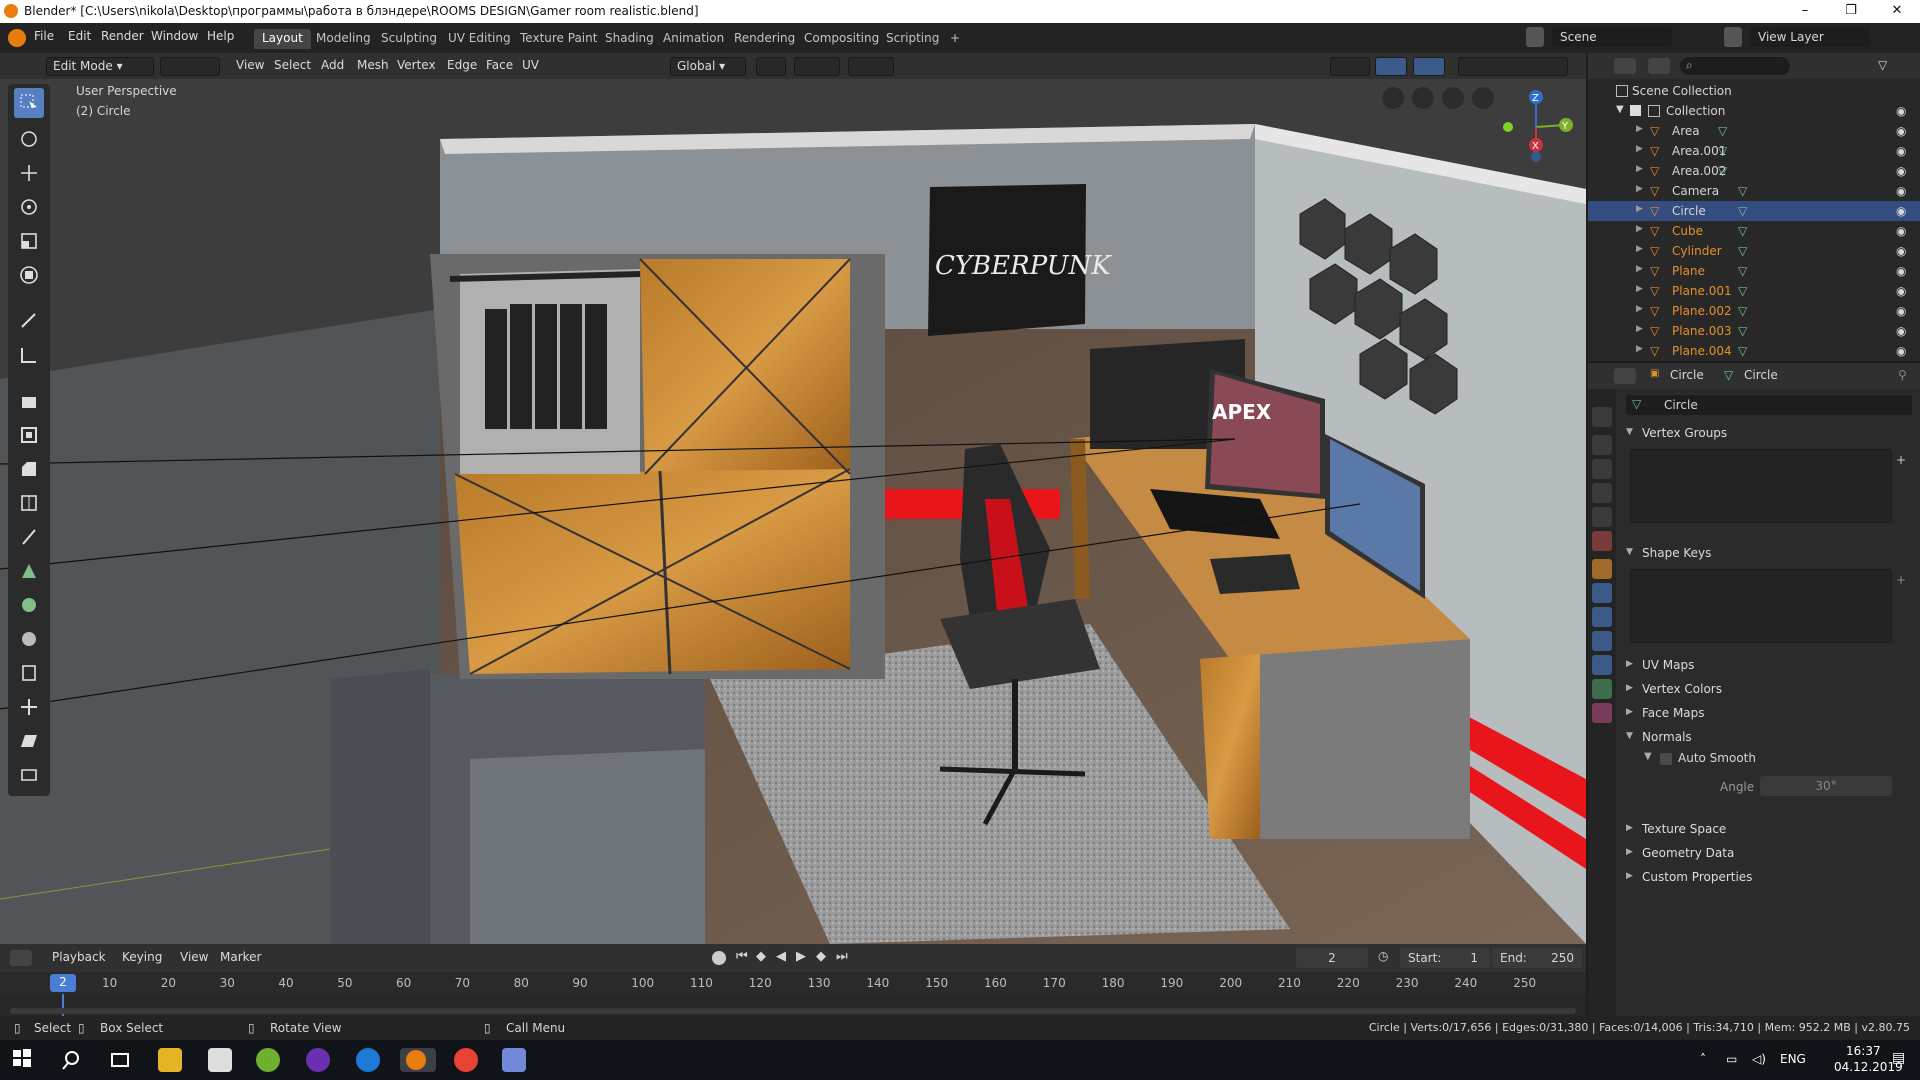 The image size is (1920, 1080). Describe the element at coordinates (1731, 1059) in the screenshot. I see `network-icon: ▭` at that location.